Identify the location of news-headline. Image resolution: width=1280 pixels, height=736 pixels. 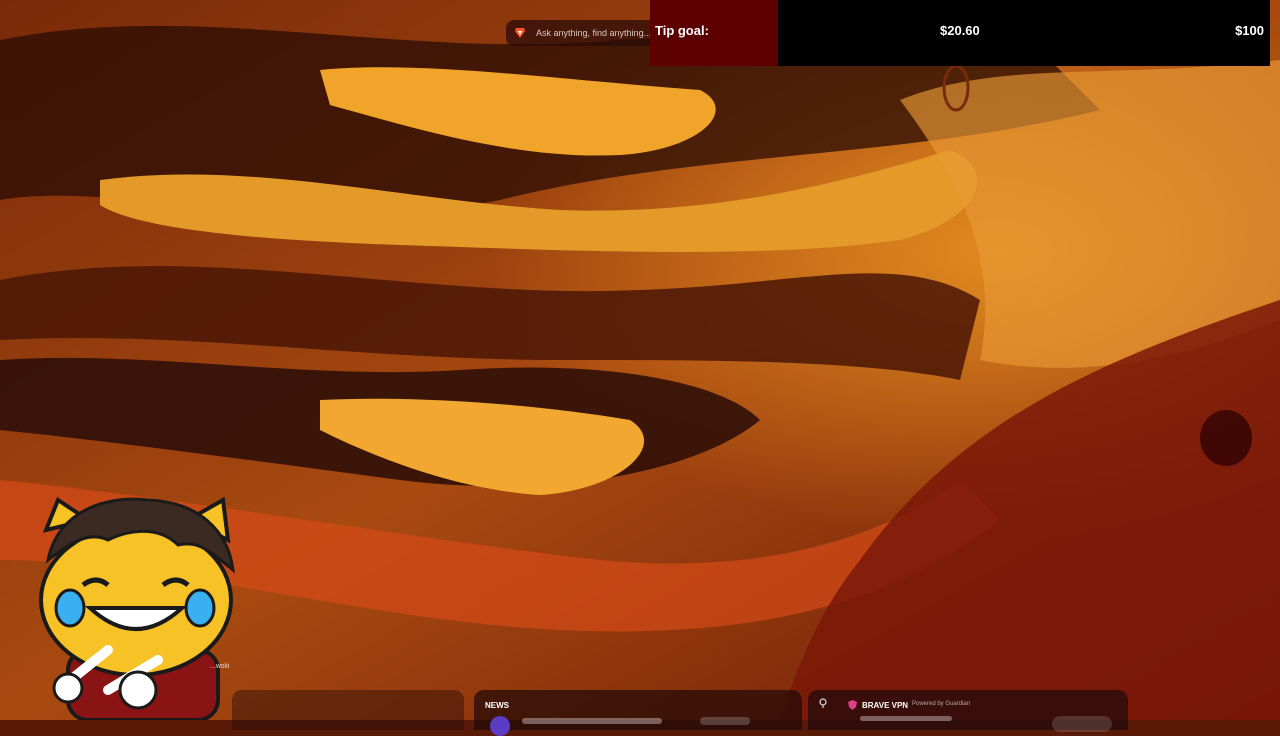
(592, 721).